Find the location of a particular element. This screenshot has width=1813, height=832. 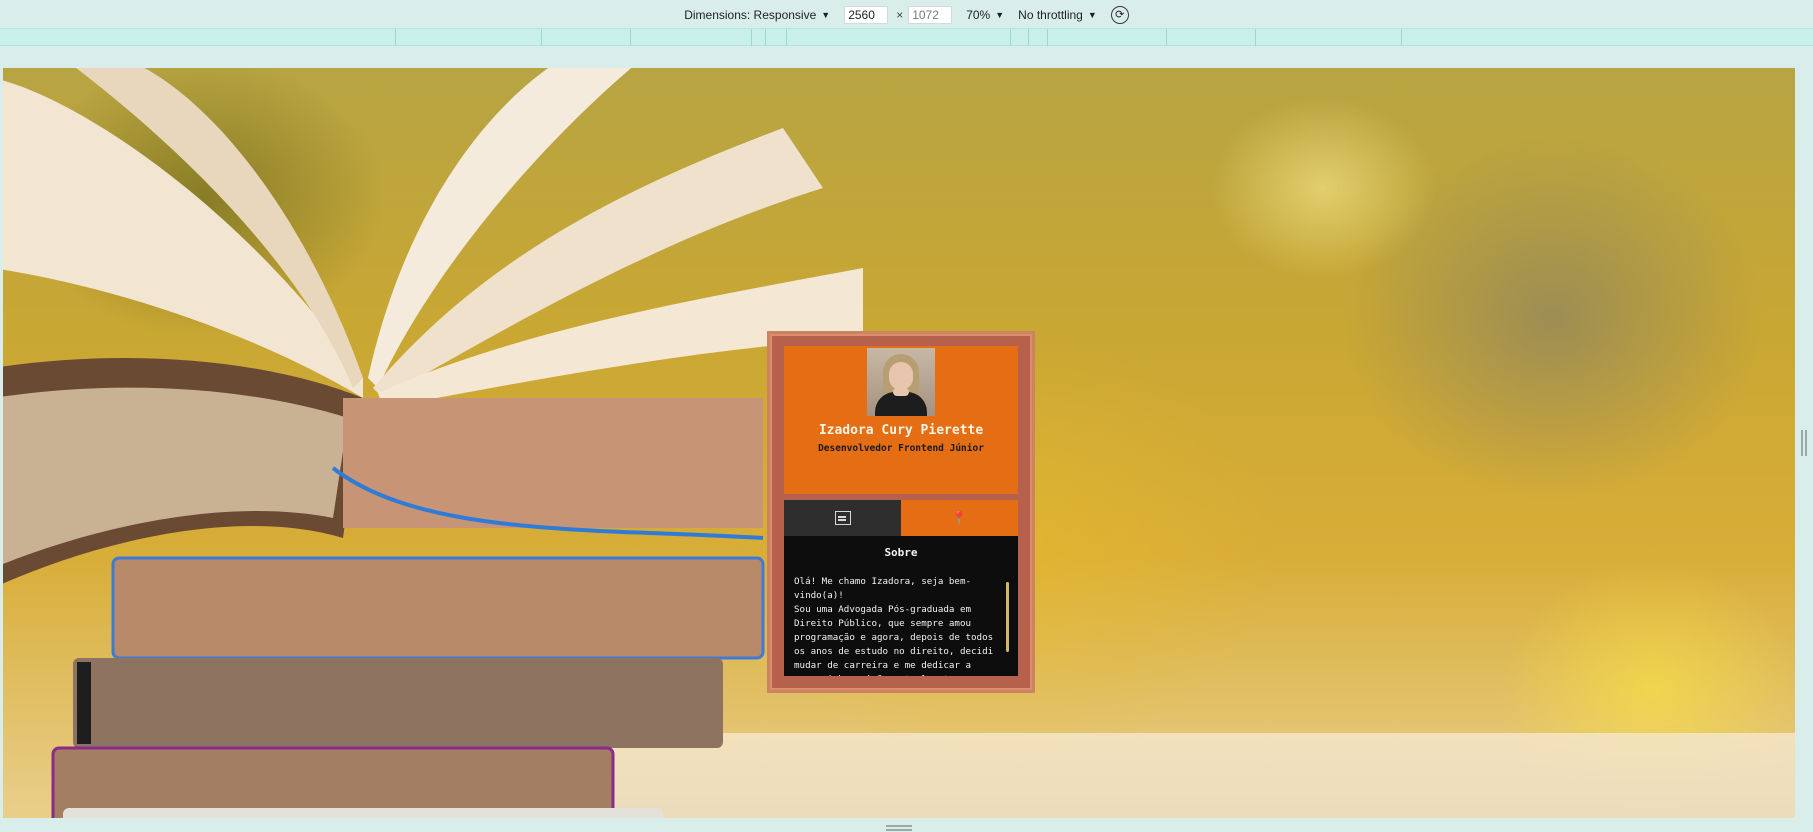

resize-handle-right is located at coordinates (1804, 443).